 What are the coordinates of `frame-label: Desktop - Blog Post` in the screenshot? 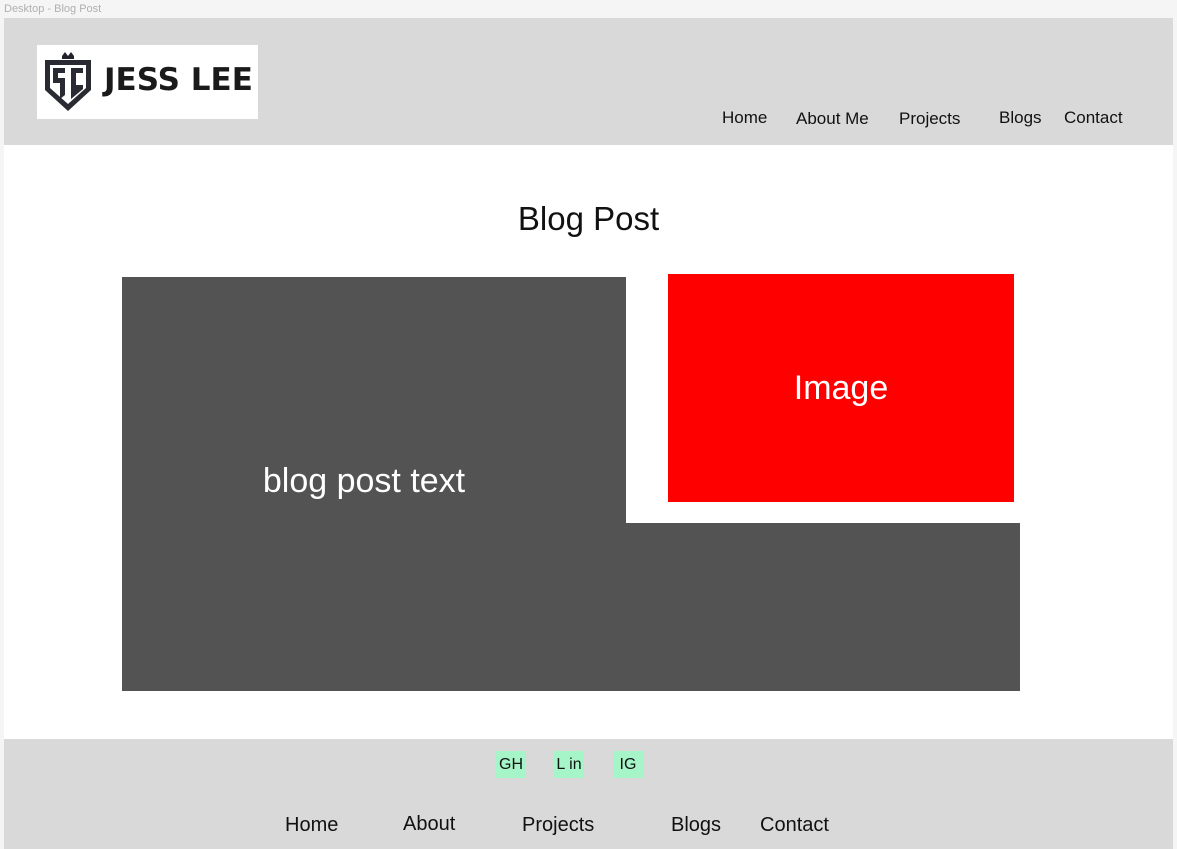 It's located at (53, 9).